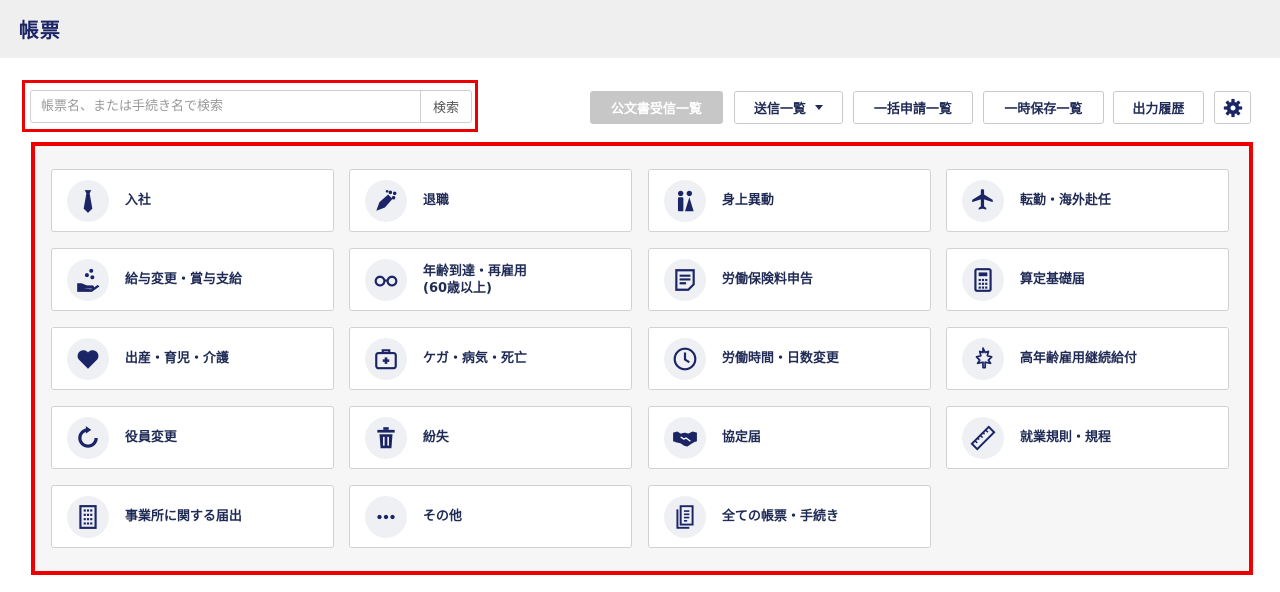 The height and width of the screenshot is (592, 1280). Describe the element at coordinates (656, 107) in the screenshot. I see `public-docs-list-button: 公文書受信一覧` at that location.